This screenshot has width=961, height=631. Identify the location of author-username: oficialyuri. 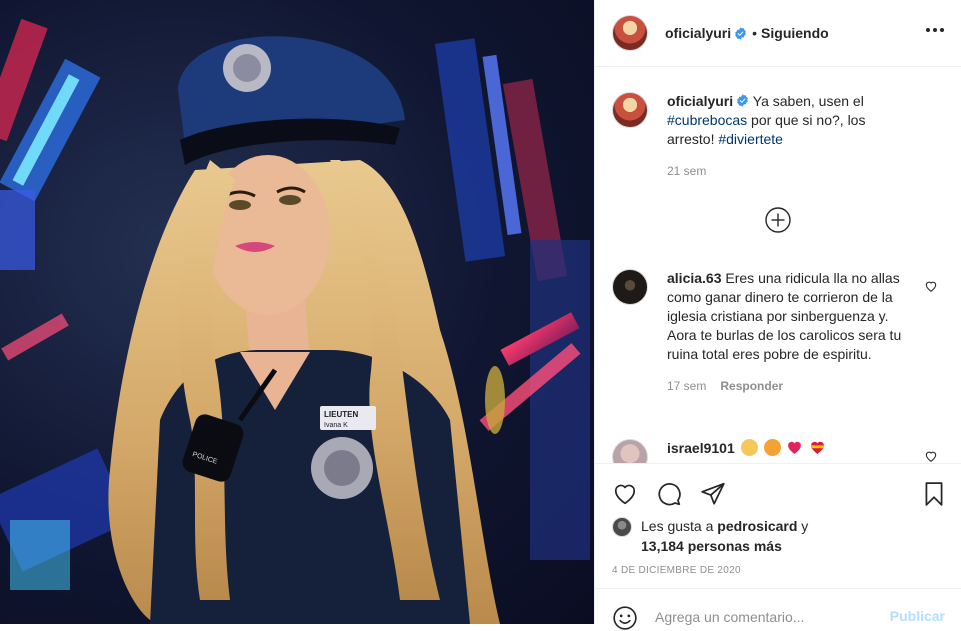
(698, 33).